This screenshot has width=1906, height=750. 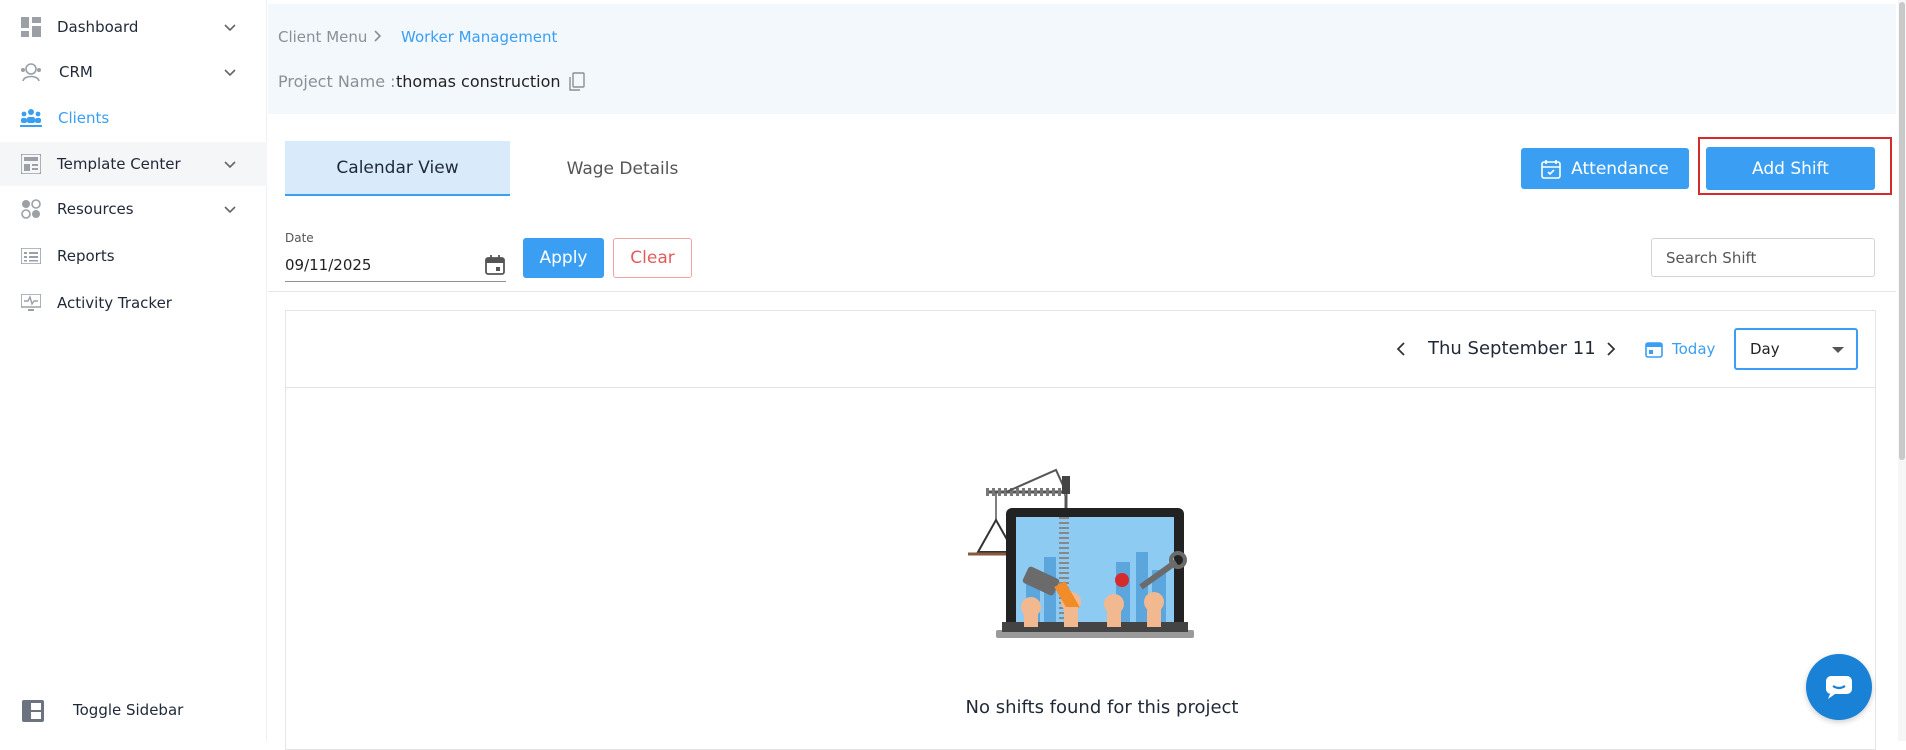 I want to click on chat-icon, so click(x=1839, y=687).